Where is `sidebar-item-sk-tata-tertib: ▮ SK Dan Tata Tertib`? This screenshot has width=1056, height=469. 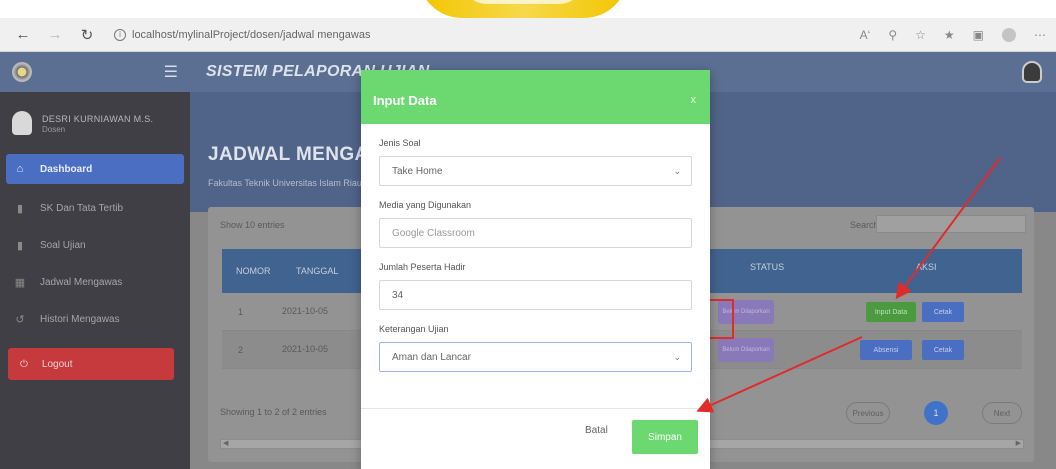
sidebar-item-sk-tata-tertib: ▮ SK Dan Tata Tertib is located at coordinates (95, 208).